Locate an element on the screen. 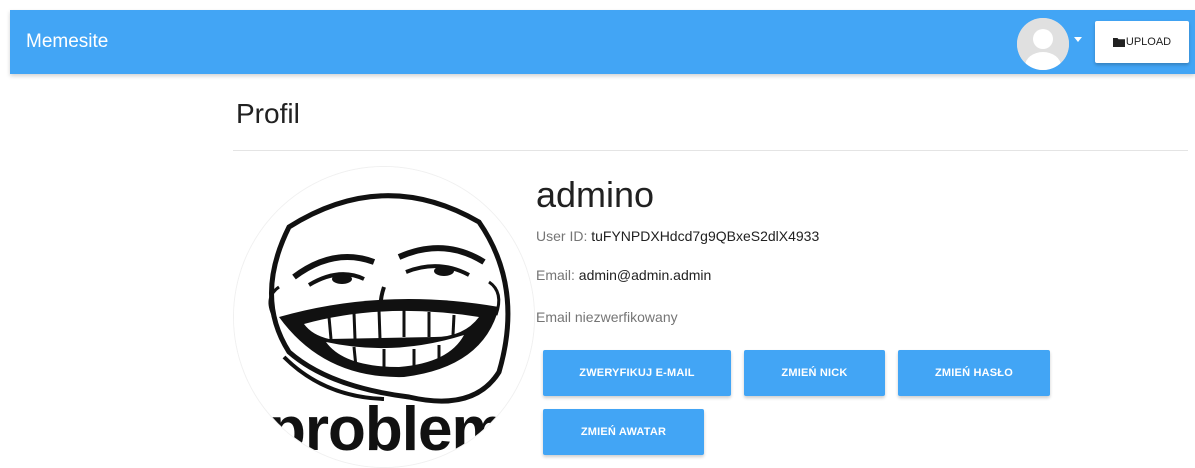 This screenshot has width=1195, height=468. upload-label: UPLOAD is located at coordinates (1148, 42).